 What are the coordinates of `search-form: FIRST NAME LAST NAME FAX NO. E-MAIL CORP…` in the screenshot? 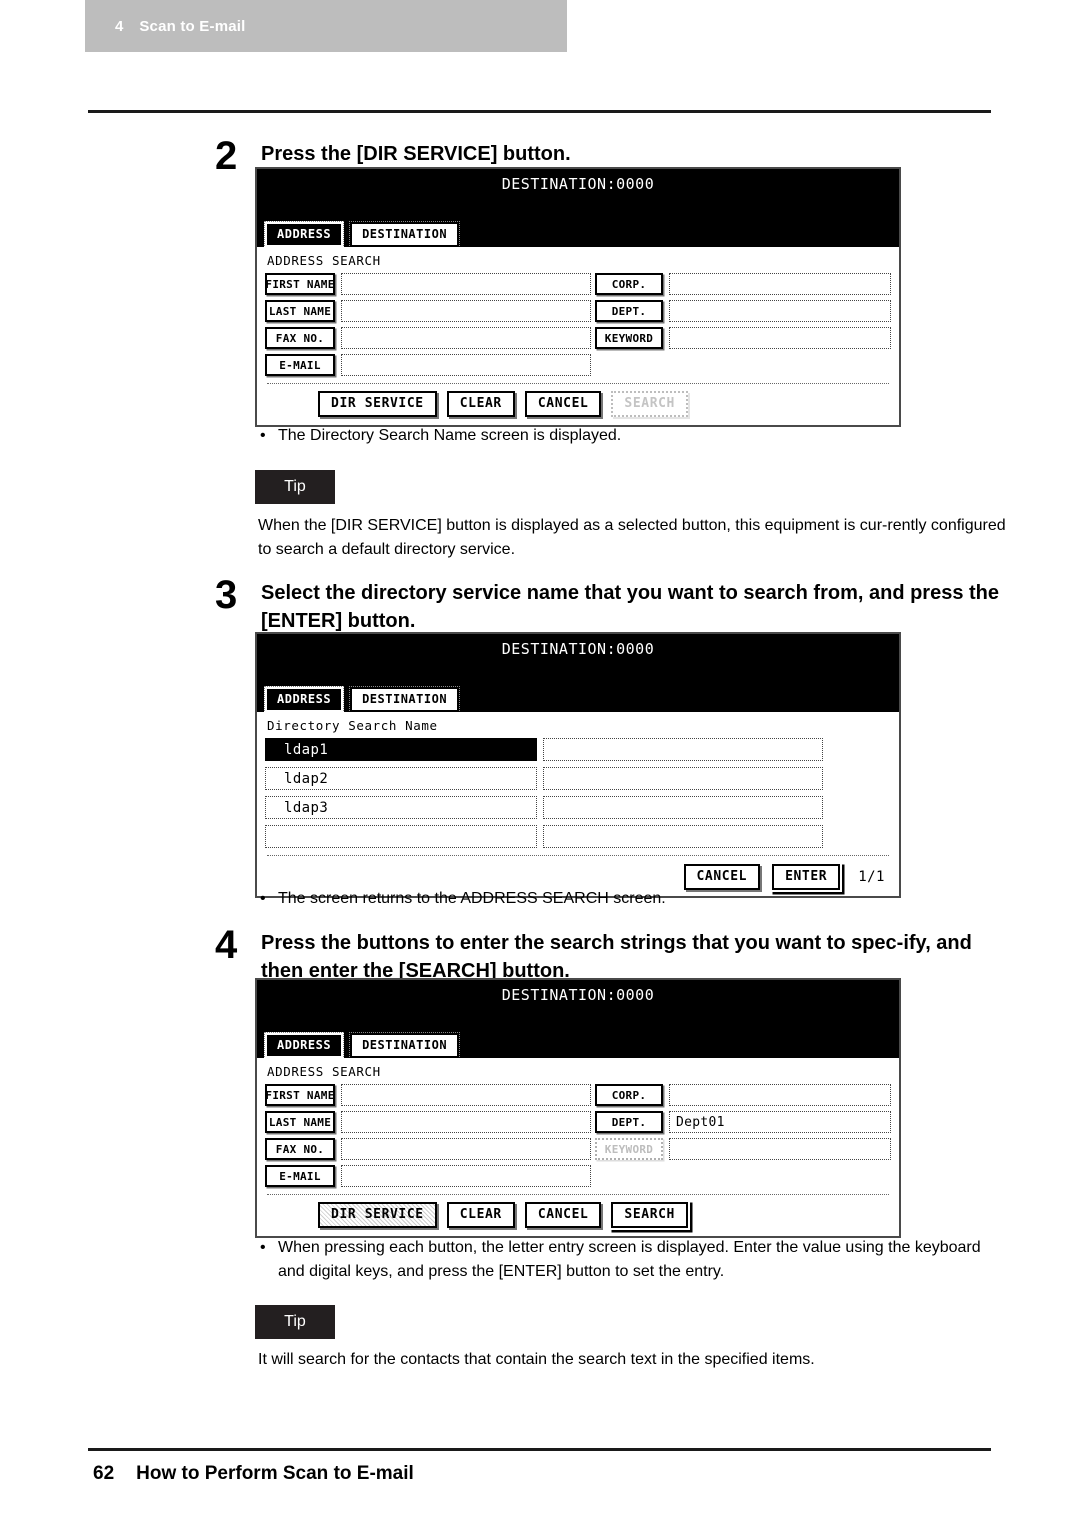 It's located at (578, 324).